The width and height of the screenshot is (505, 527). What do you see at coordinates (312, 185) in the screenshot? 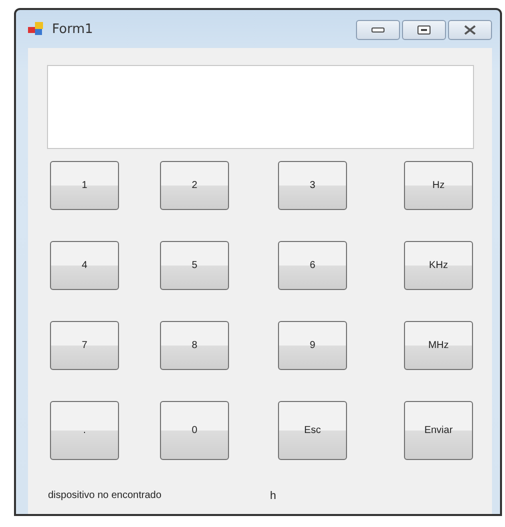
I see `keypad-button: 3` at bounding box center [312, 185].